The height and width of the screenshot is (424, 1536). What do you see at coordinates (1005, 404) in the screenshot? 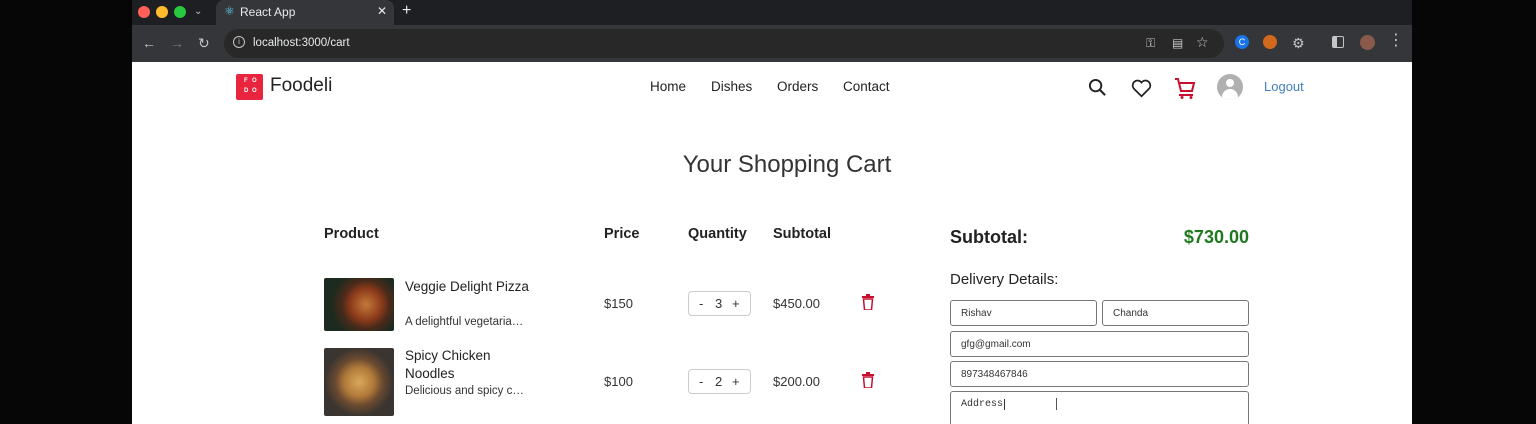
I see `text-caret` at bounding box center [1005, 404].